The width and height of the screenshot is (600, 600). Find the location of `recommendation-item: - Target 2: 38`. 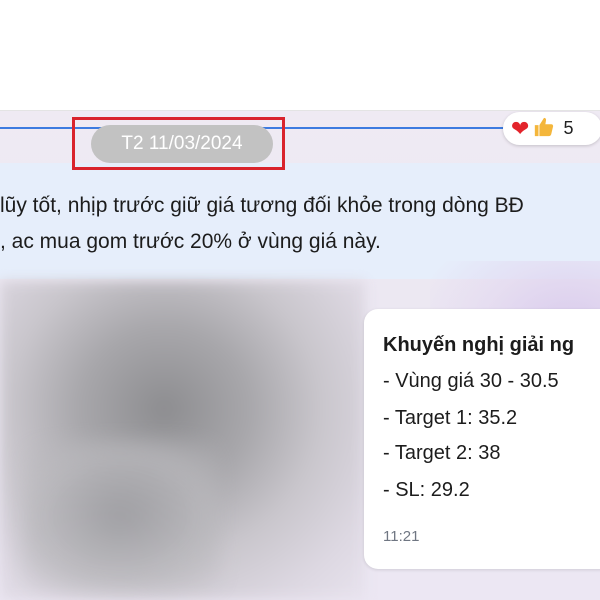

recommendation-item: - Target 2: 38 is located at coordinates (442, 453).